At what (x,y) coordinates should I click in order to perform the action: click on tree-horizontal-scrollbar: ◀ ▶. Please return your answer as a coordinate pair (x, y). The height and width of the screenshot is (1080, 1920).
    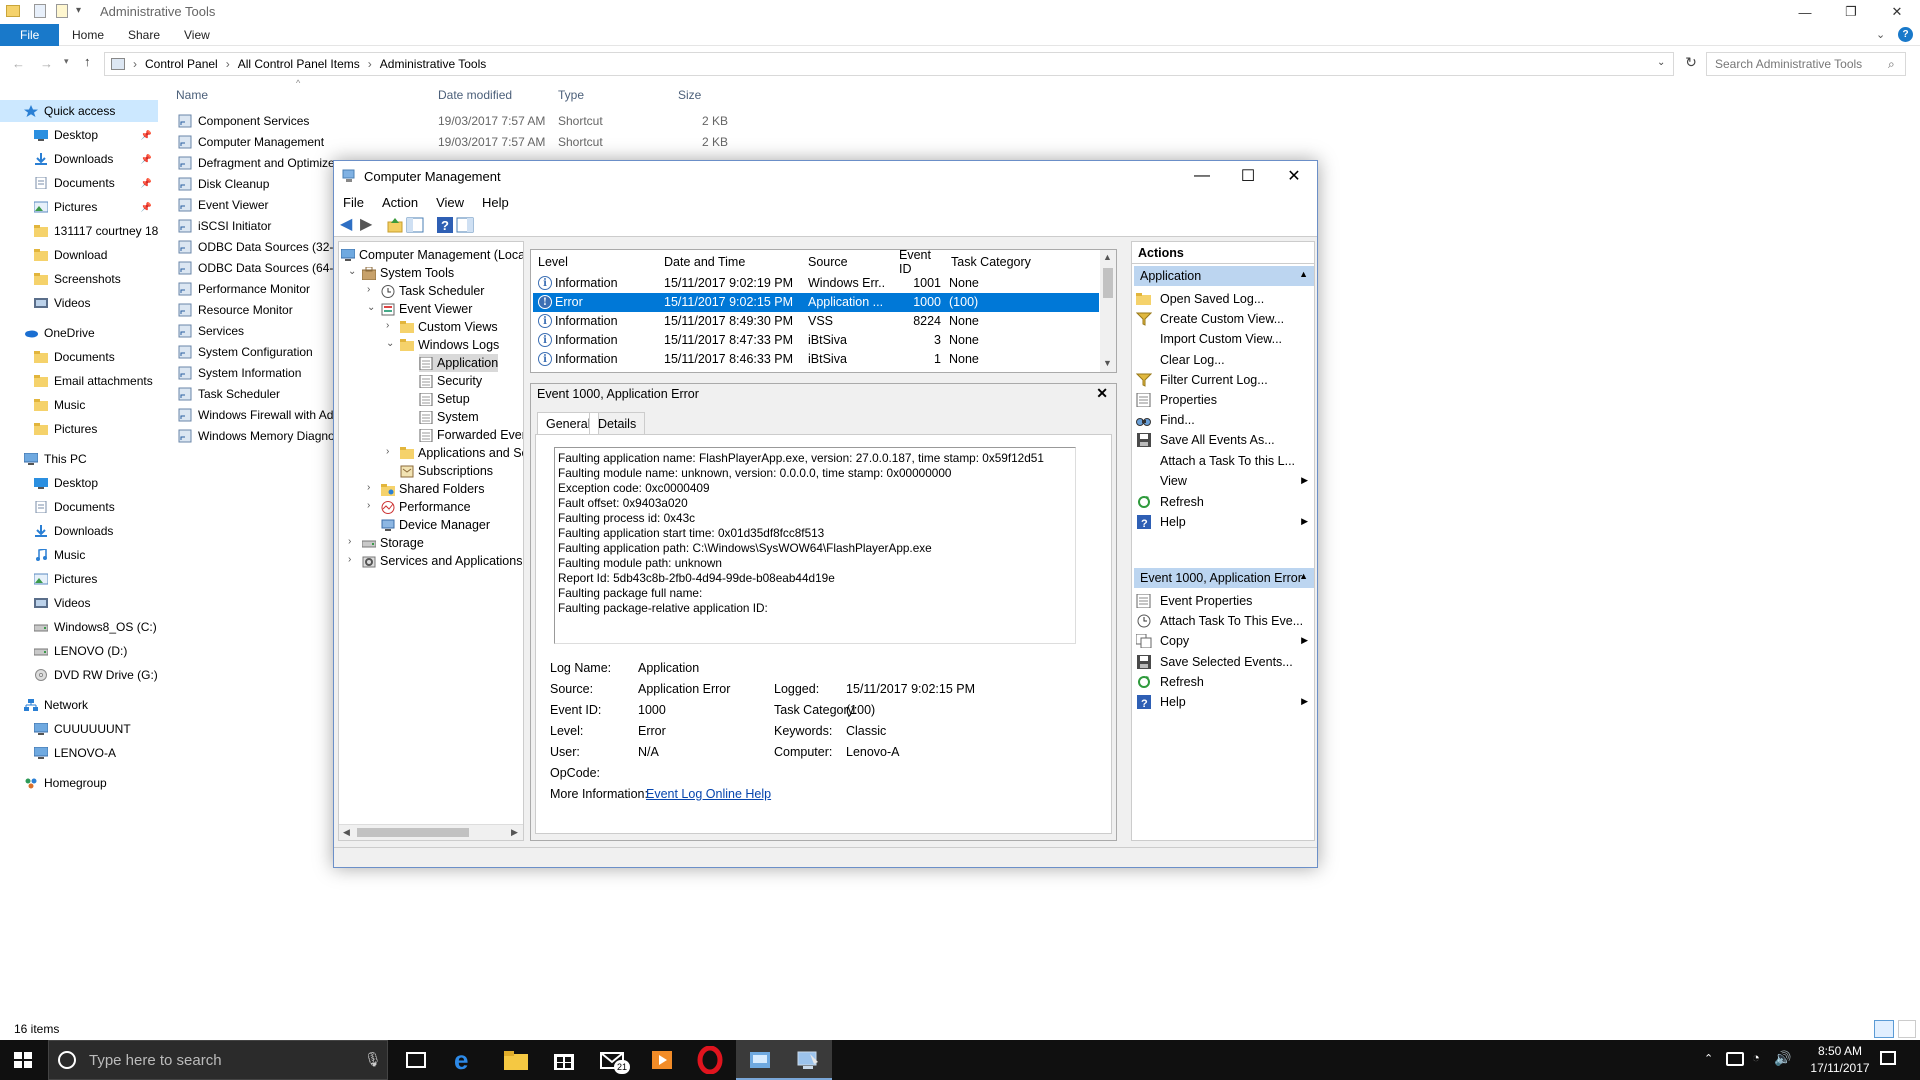
    Looking at the image, I should click on (431, 832).